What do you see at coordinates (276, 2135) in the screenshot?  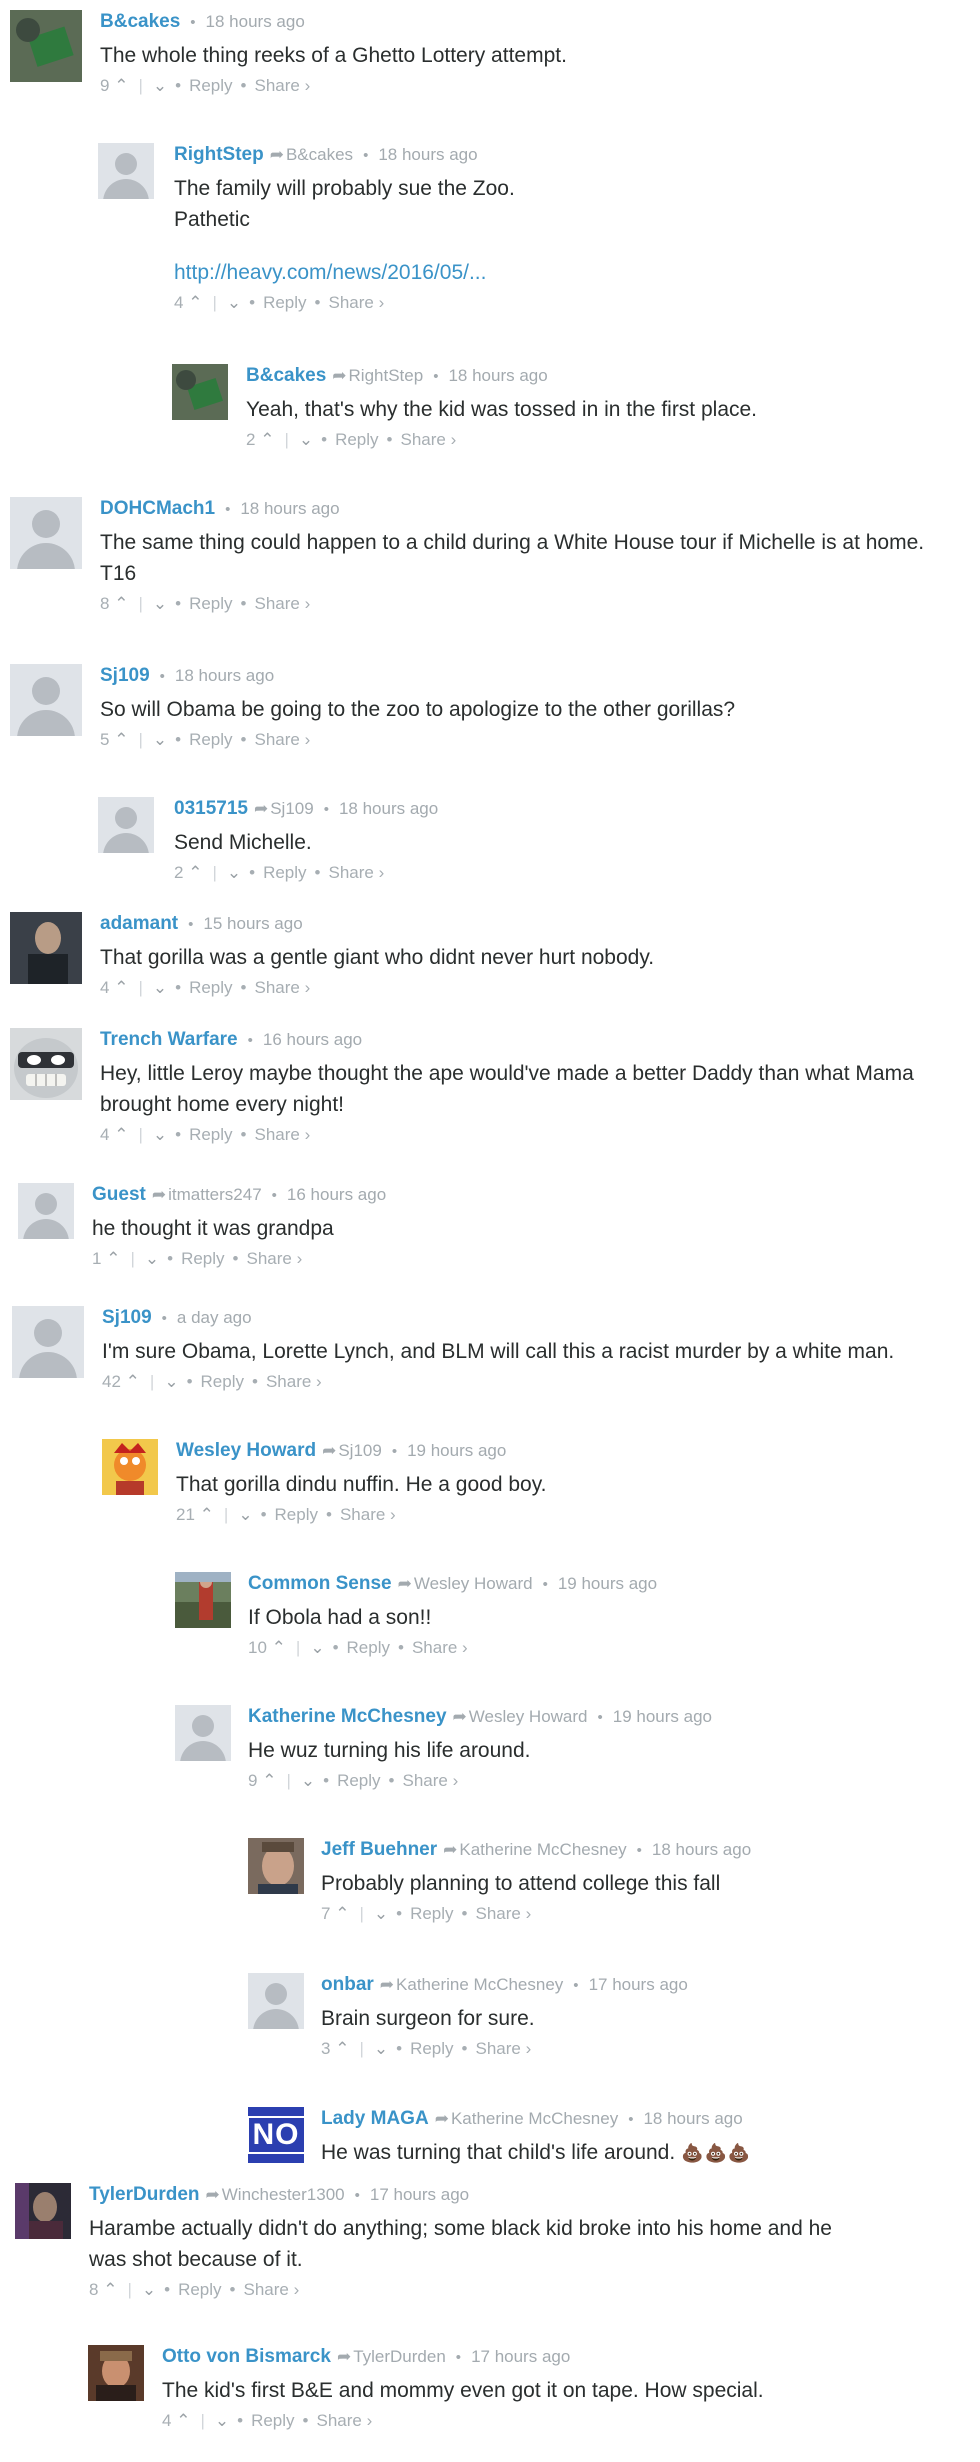 I see `avatar: NO` at bounding box center [276, 2135].